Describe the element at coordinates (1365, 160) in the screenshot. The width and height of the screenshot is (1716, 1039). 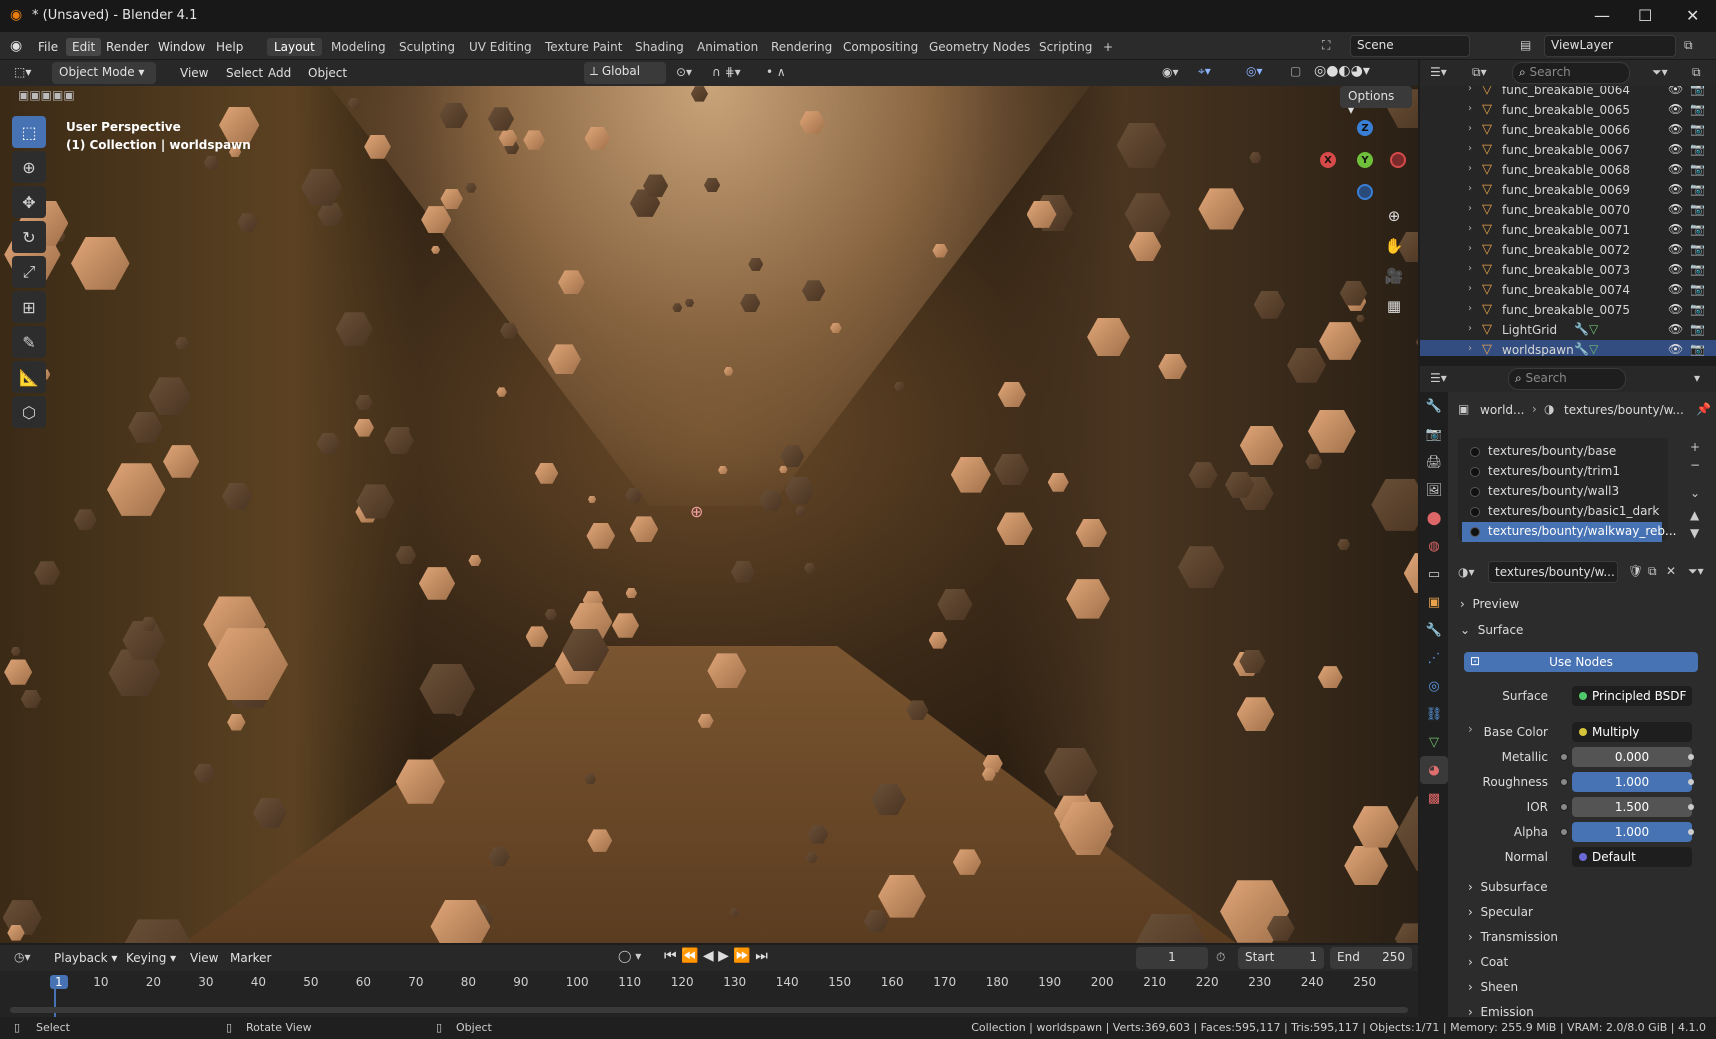
I see `gizmo-y-axis: Y` at that location.